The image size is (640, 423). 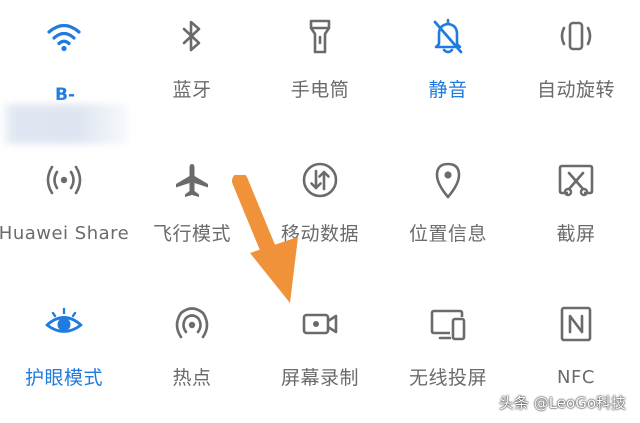 I want to click on tile-label: 静音, so click(x=448, y=90).